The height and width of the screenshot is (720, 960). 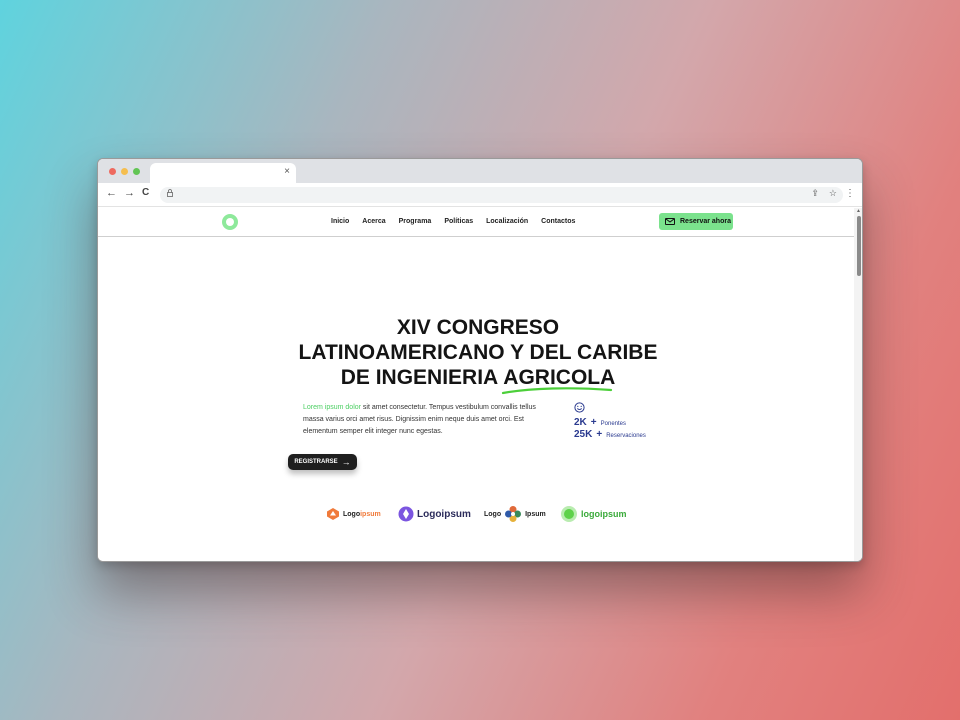 What do you see at coordinates (333, 514) in the screenshot?
I see `hexagon-logo-icon` at bounding box center [333, 514].